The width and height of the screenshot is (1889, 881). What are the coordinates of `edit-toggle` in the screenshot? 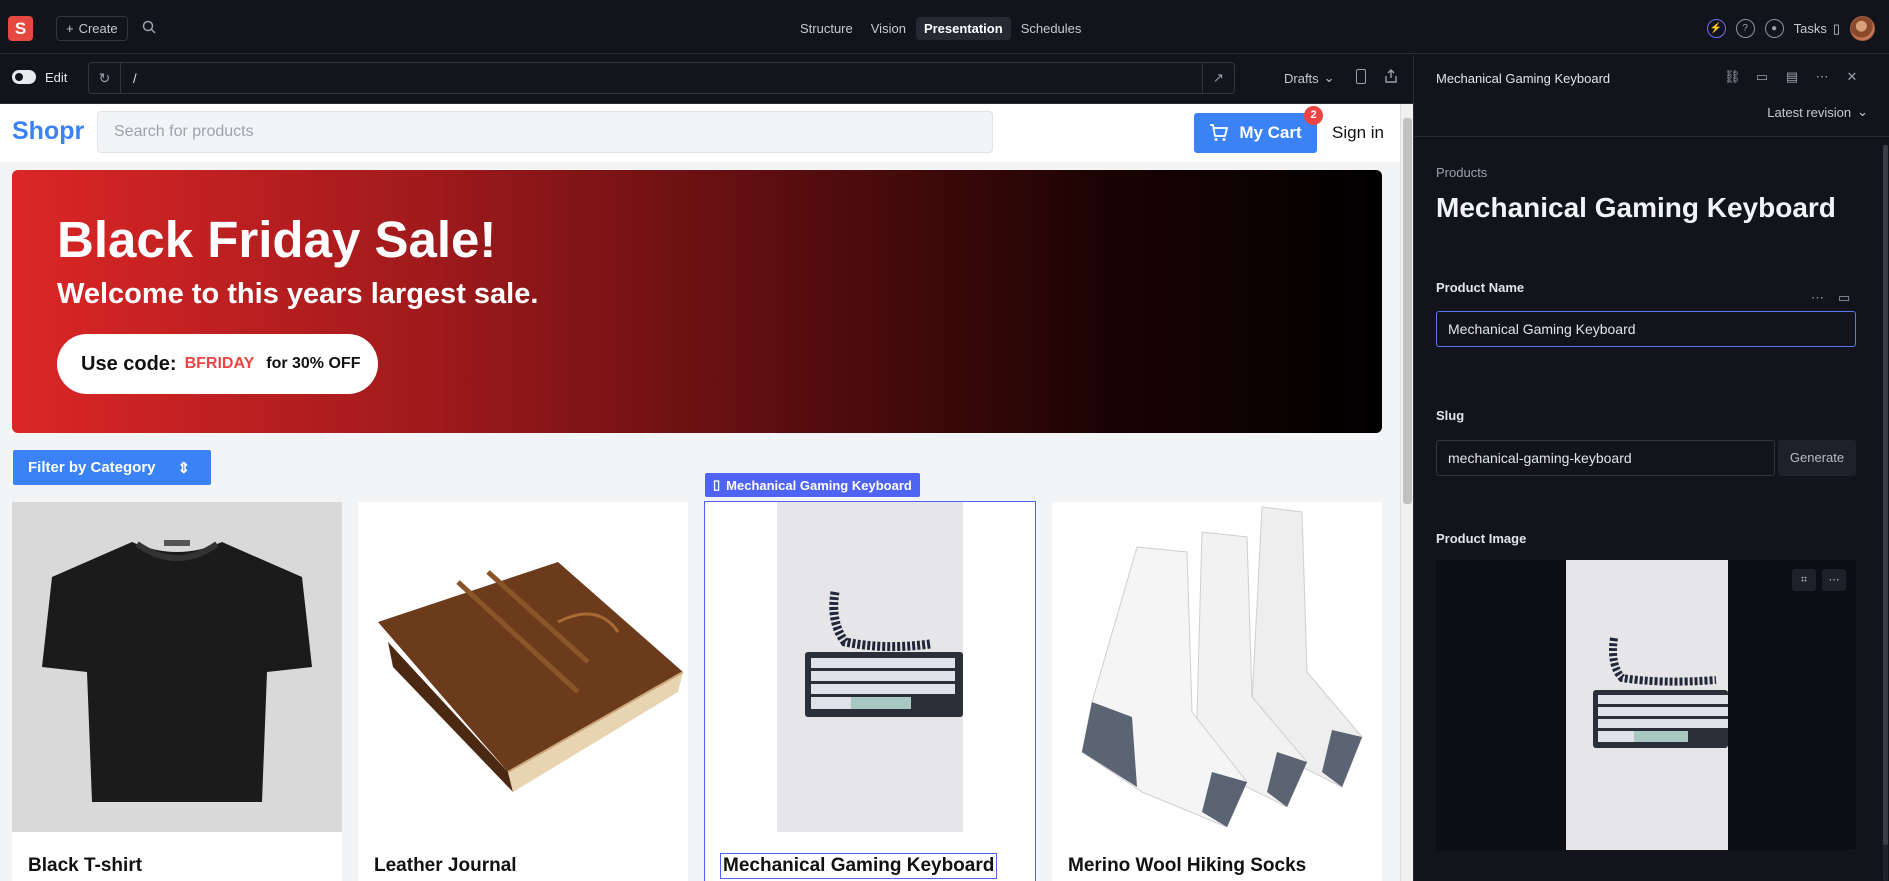 It's located at (24, 77).